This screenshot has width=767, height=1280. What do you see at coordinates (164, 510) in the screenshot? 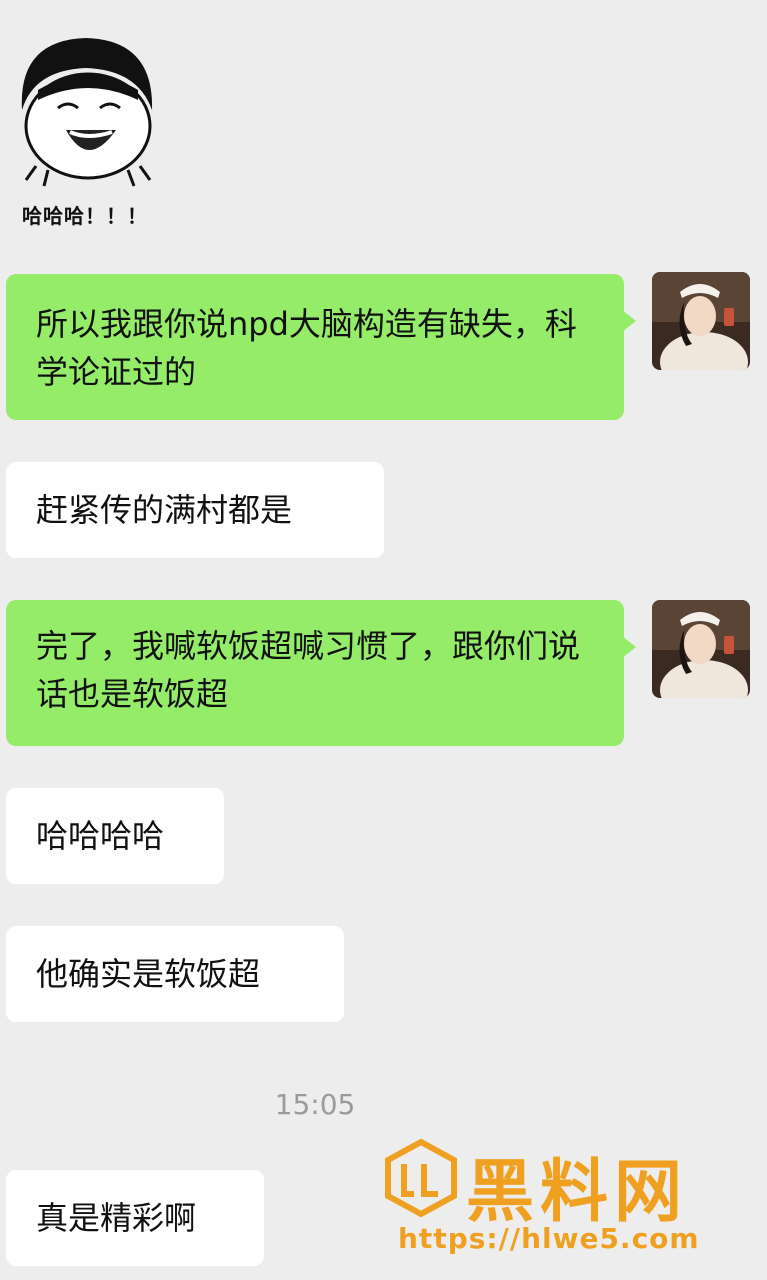
I see `message-text: 赶紧传的满村都是` at bounding box center [164, 510].